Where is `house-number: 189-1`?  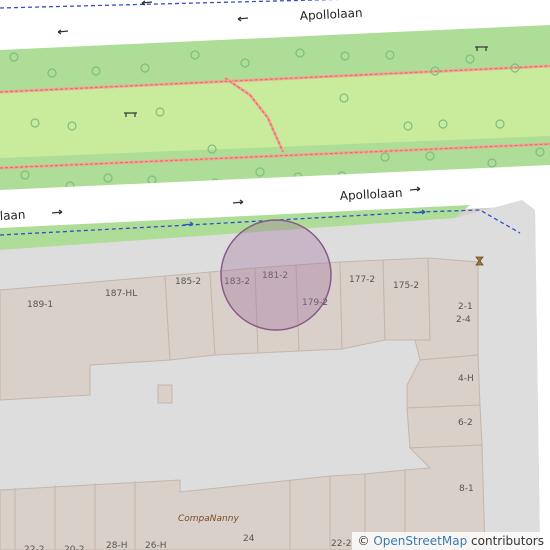 house-number: 189-1 is located at coordinates (40, 305).